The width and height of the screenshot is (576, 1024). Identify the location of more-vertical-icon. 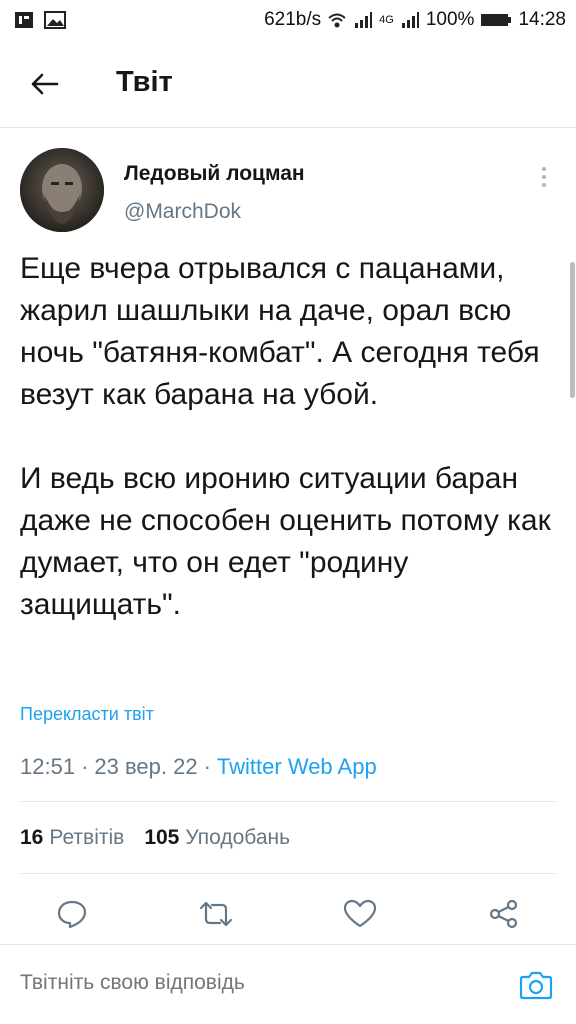
(544, 169).